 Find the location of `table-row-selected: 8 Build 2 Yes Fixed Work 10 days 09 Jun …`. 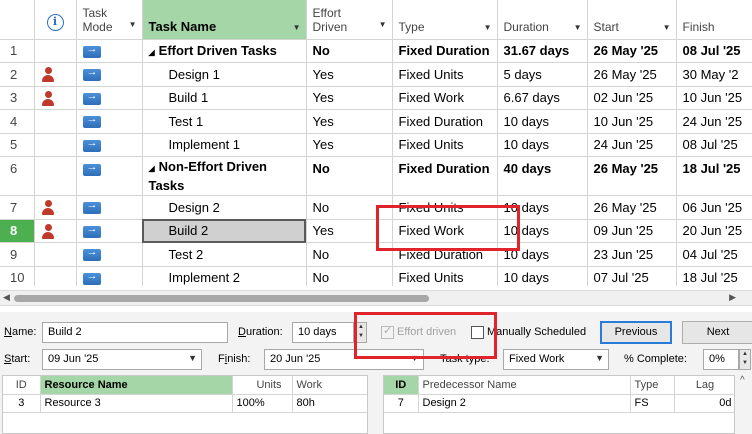

table-row-selected: 8 Build 2 Yes Fixed Work 10 days 09 Jun … is located at coordinates (376, 231).